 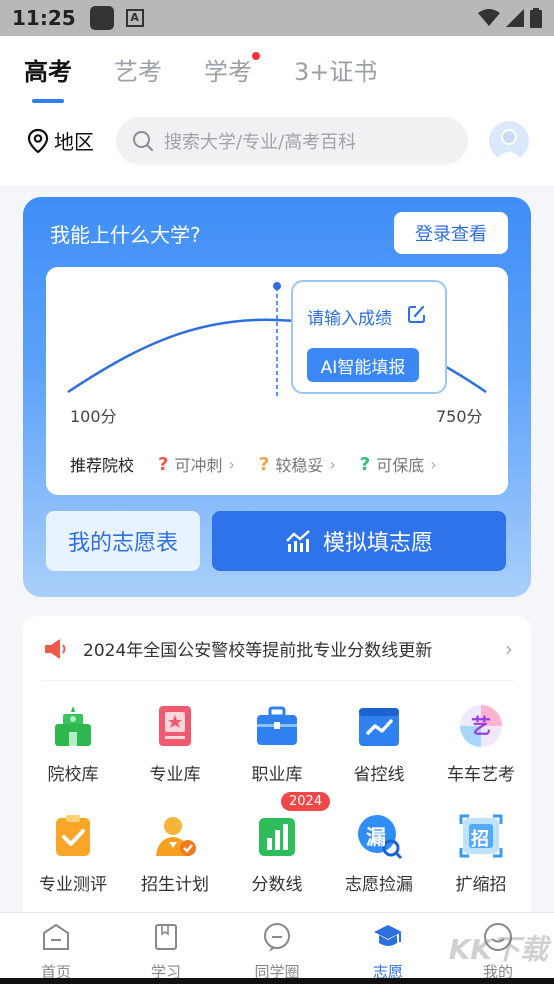 I want to click on exam-type-tabs: 高考 艺考 学考 3+证书, so click(x=200, y=77).